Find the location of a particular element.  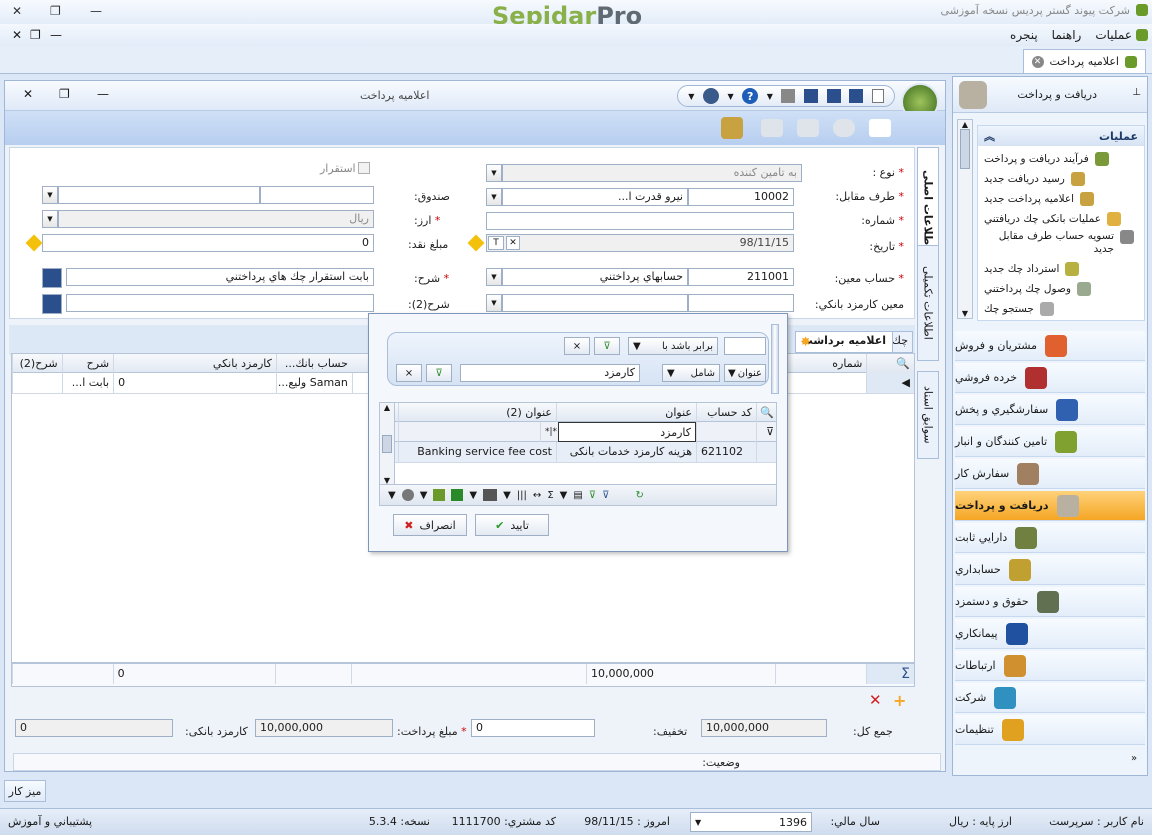

nav-customers-sales: مشتریان و فروش is located at coordinates (1050, 346).